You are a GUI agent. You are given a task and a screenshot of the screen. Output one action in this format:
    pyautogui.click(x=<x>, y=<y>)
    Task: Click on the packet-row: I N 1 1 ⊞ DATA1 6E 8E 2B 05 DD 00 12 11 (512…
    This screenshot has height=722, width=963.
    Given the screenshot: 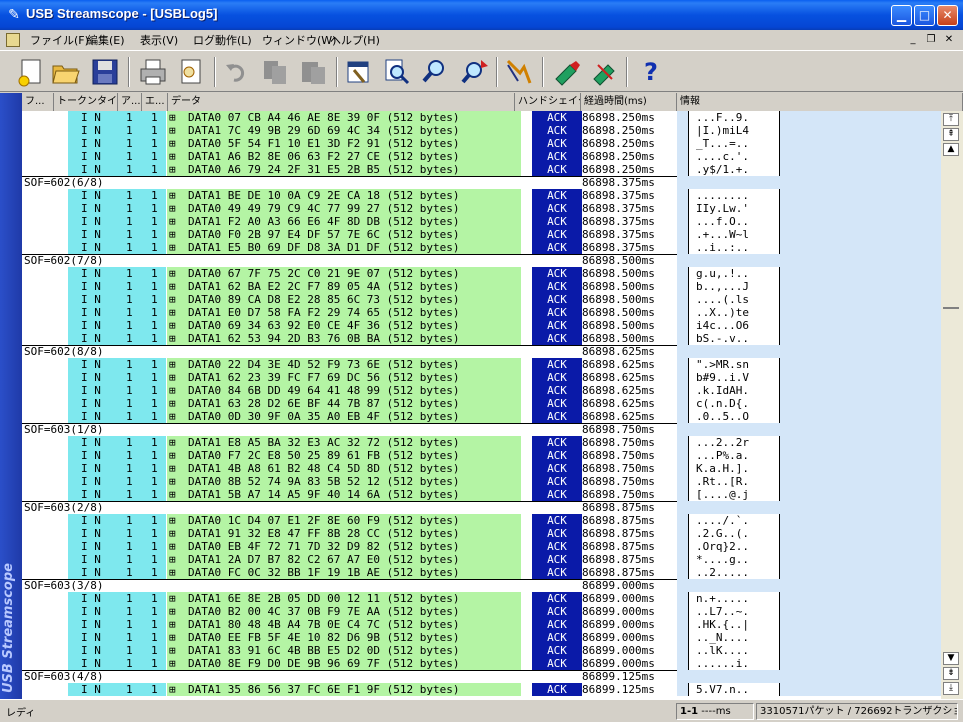 What is the action you would take?
    pyautogui.click(x=481, y=598)
    